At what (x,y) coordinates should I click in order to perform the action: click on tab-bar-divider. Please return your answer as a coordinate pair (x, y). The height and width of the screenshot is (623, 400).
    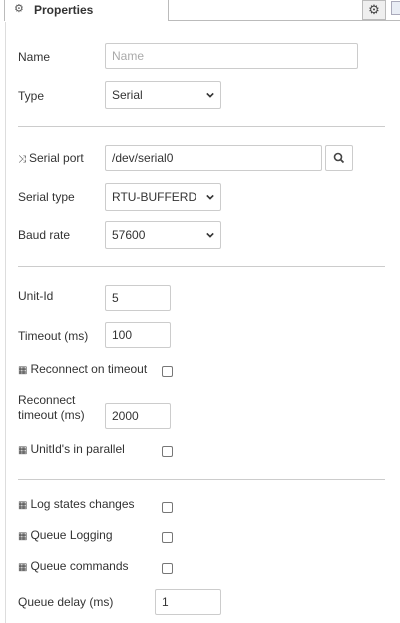
    Looking at the image, I should click on (284, 20).